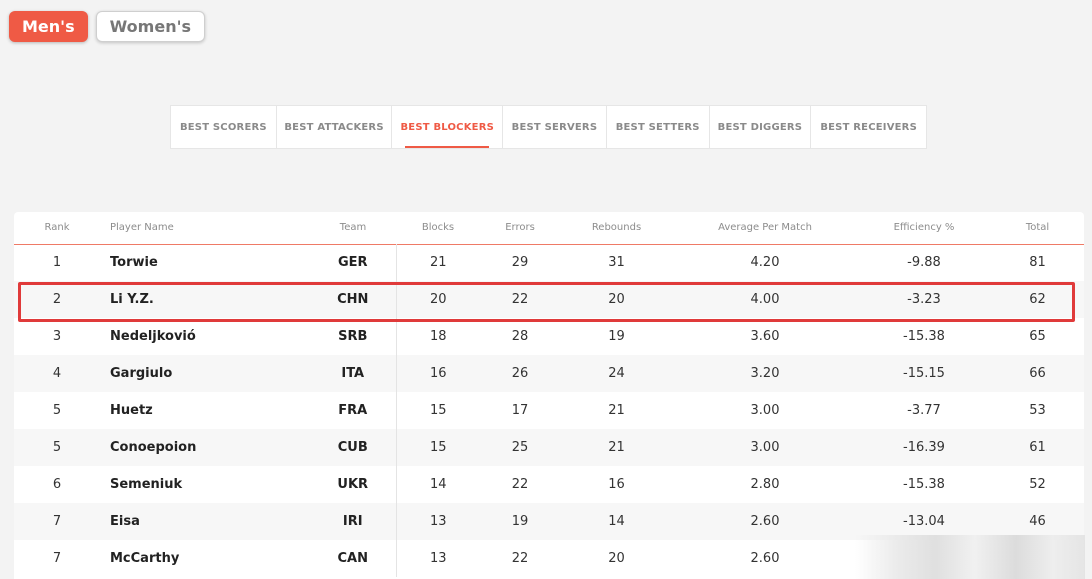 This screenshot has width=1092, height=579. I want to click on cell-team: IRI, so click(352, 521).